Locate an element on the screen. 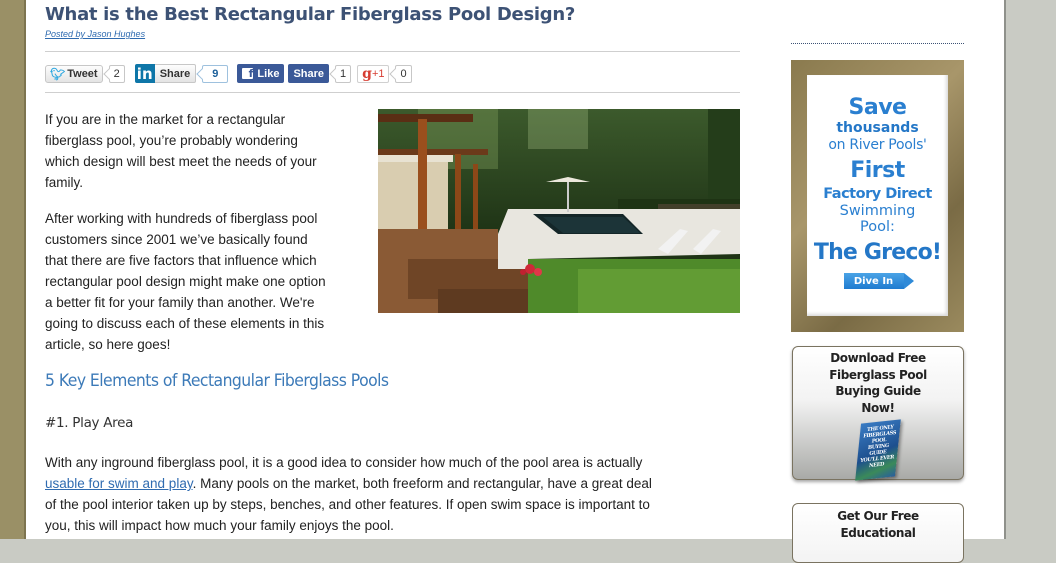 The image size is (1056, 563). tweet-button: 🐦︎ Tweet is located at coordinates (74, 73).